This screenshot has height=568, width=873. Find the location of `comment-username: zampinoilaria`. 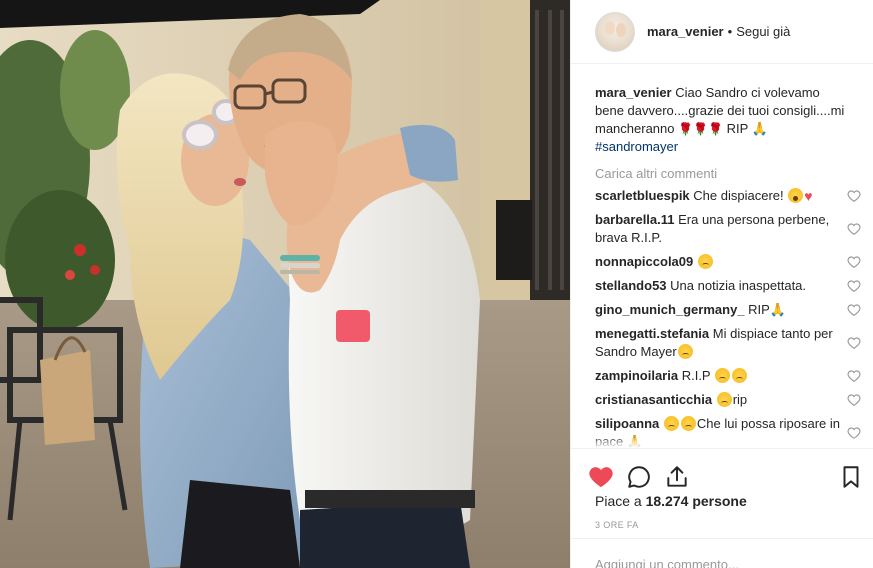

comment-username: zampinoilaria is located at coordinates (636, 375).